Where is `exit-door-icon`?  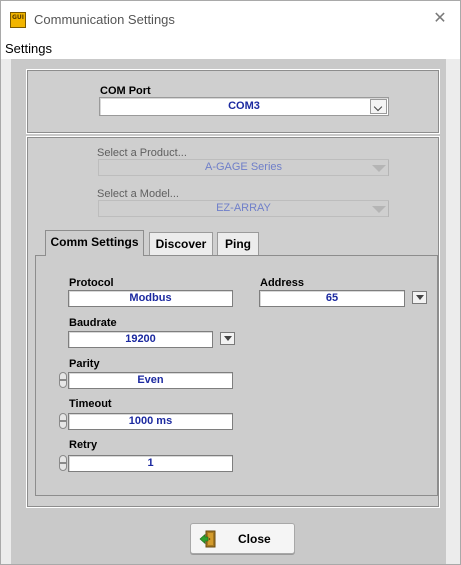
exit-door-icon is located at coordinates (207, 539).